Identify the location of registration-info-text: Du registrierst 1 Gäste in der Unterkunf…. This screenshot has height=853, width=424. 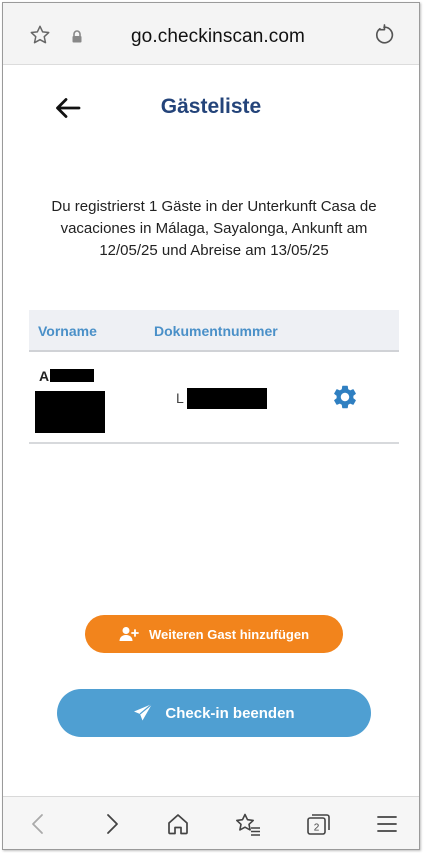
(214, 228).